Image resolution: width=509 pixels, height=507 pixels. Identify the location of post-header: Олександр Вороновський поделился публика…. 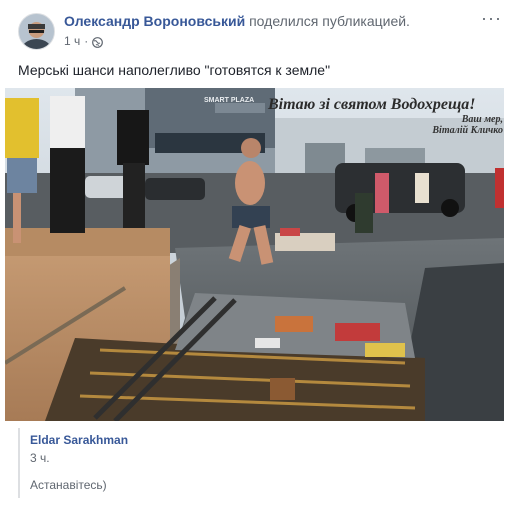
(237, 21).